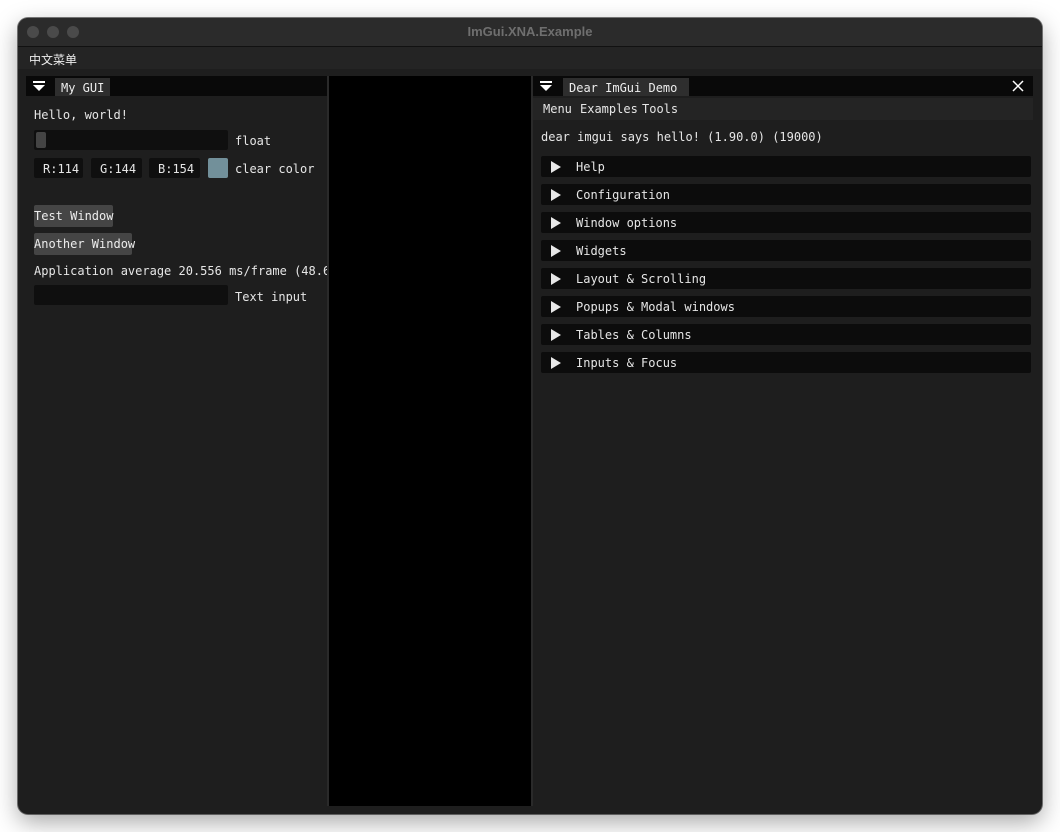 This screenshot has width=1060, height=832. What do you see at coordinates (786, 306) in the screenshot?
I see `header-popups-modal-windows: Popups & Modal windows` at bounding box center [786, 306].